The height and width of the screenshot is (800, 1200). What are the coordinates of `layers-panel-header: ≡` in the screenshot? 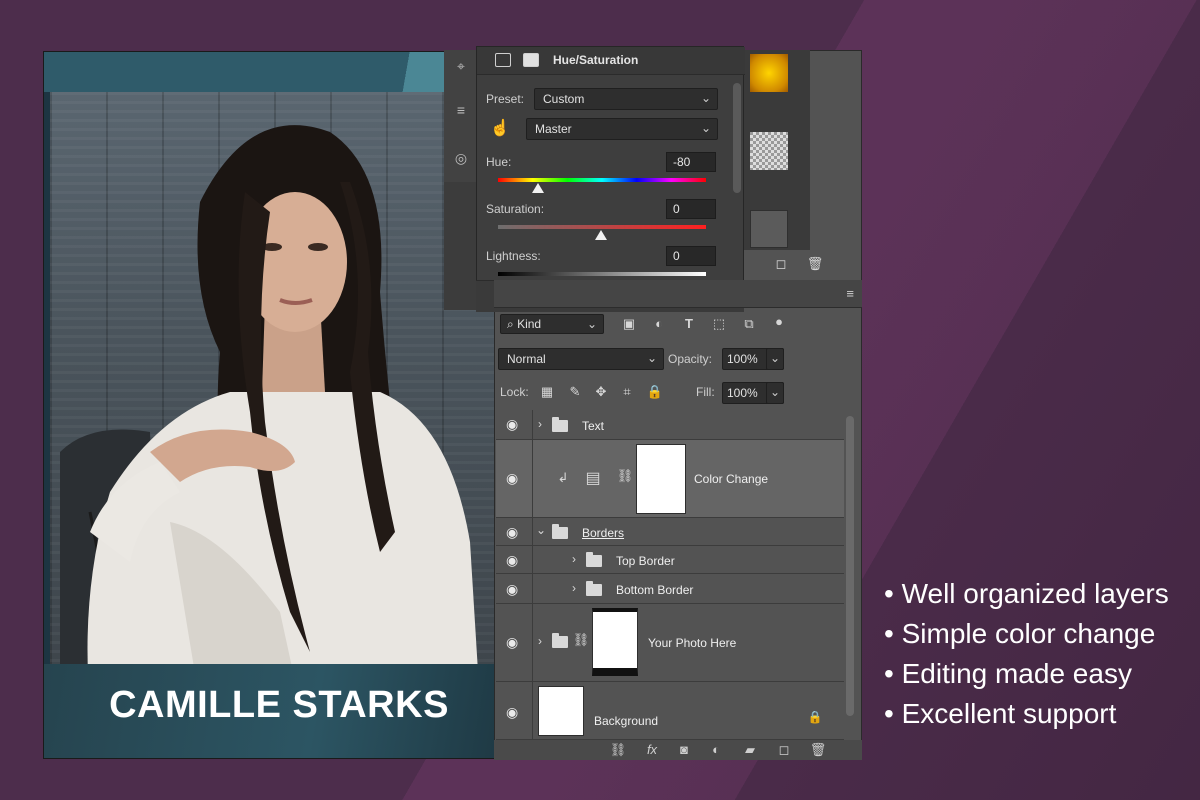 It's located at (678, 294).